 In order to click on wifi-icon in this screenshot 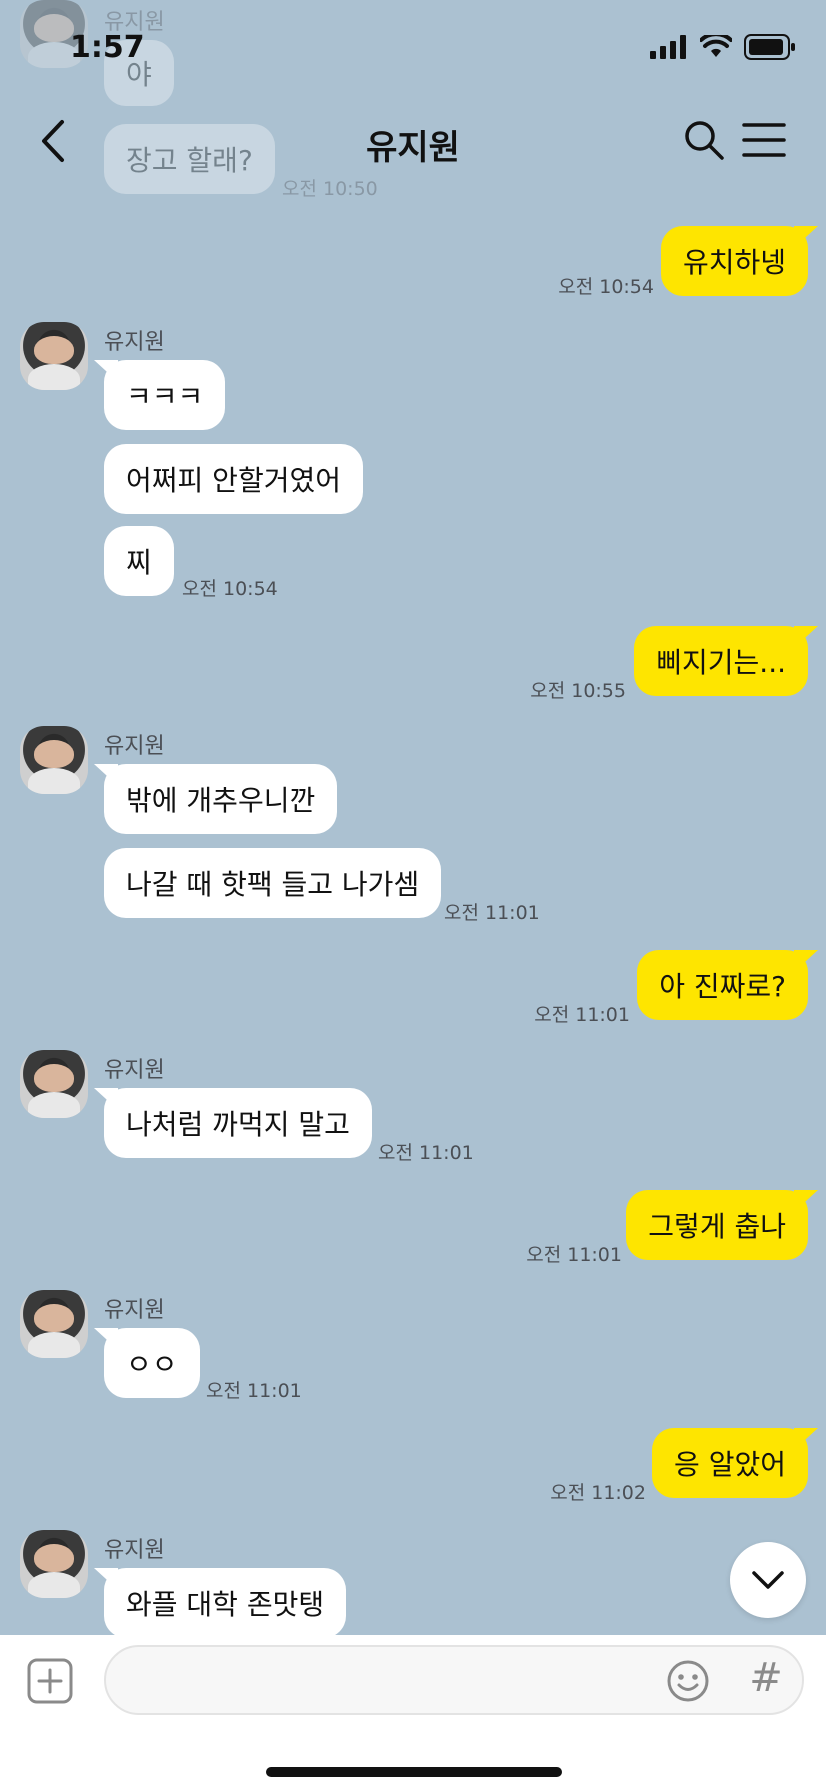, I will do `click(716, 46)`.